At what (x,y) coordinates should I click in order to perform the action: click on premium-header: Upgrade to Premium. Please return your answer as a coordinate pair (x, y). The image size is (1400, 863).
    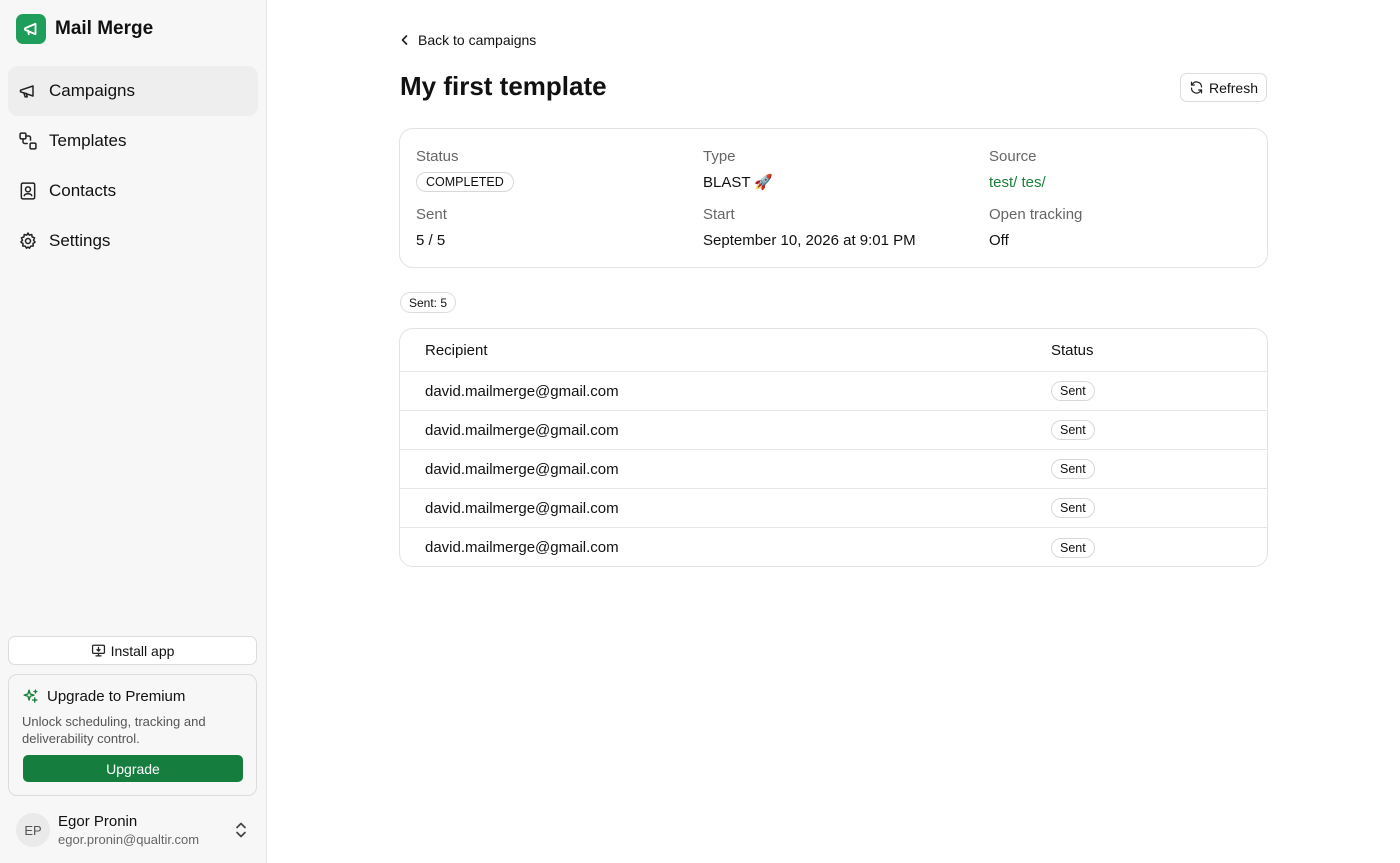
    Looking at the image, I should click on (103, 696).